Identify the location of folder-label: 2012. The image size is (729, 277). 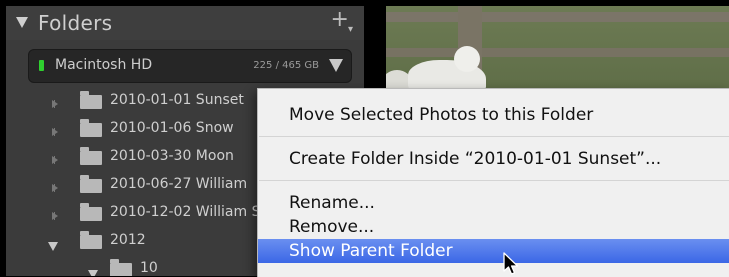
(128, 240).